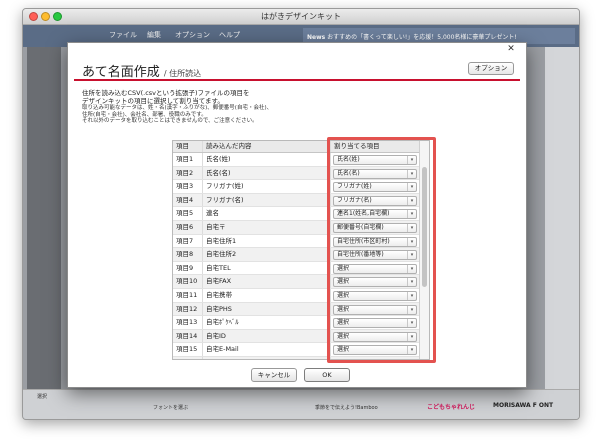 This screenshot has width=600, height=443. Describe the element at coordinates (327, 375) in the screenshot. I see `ok-button: OK` at that location.